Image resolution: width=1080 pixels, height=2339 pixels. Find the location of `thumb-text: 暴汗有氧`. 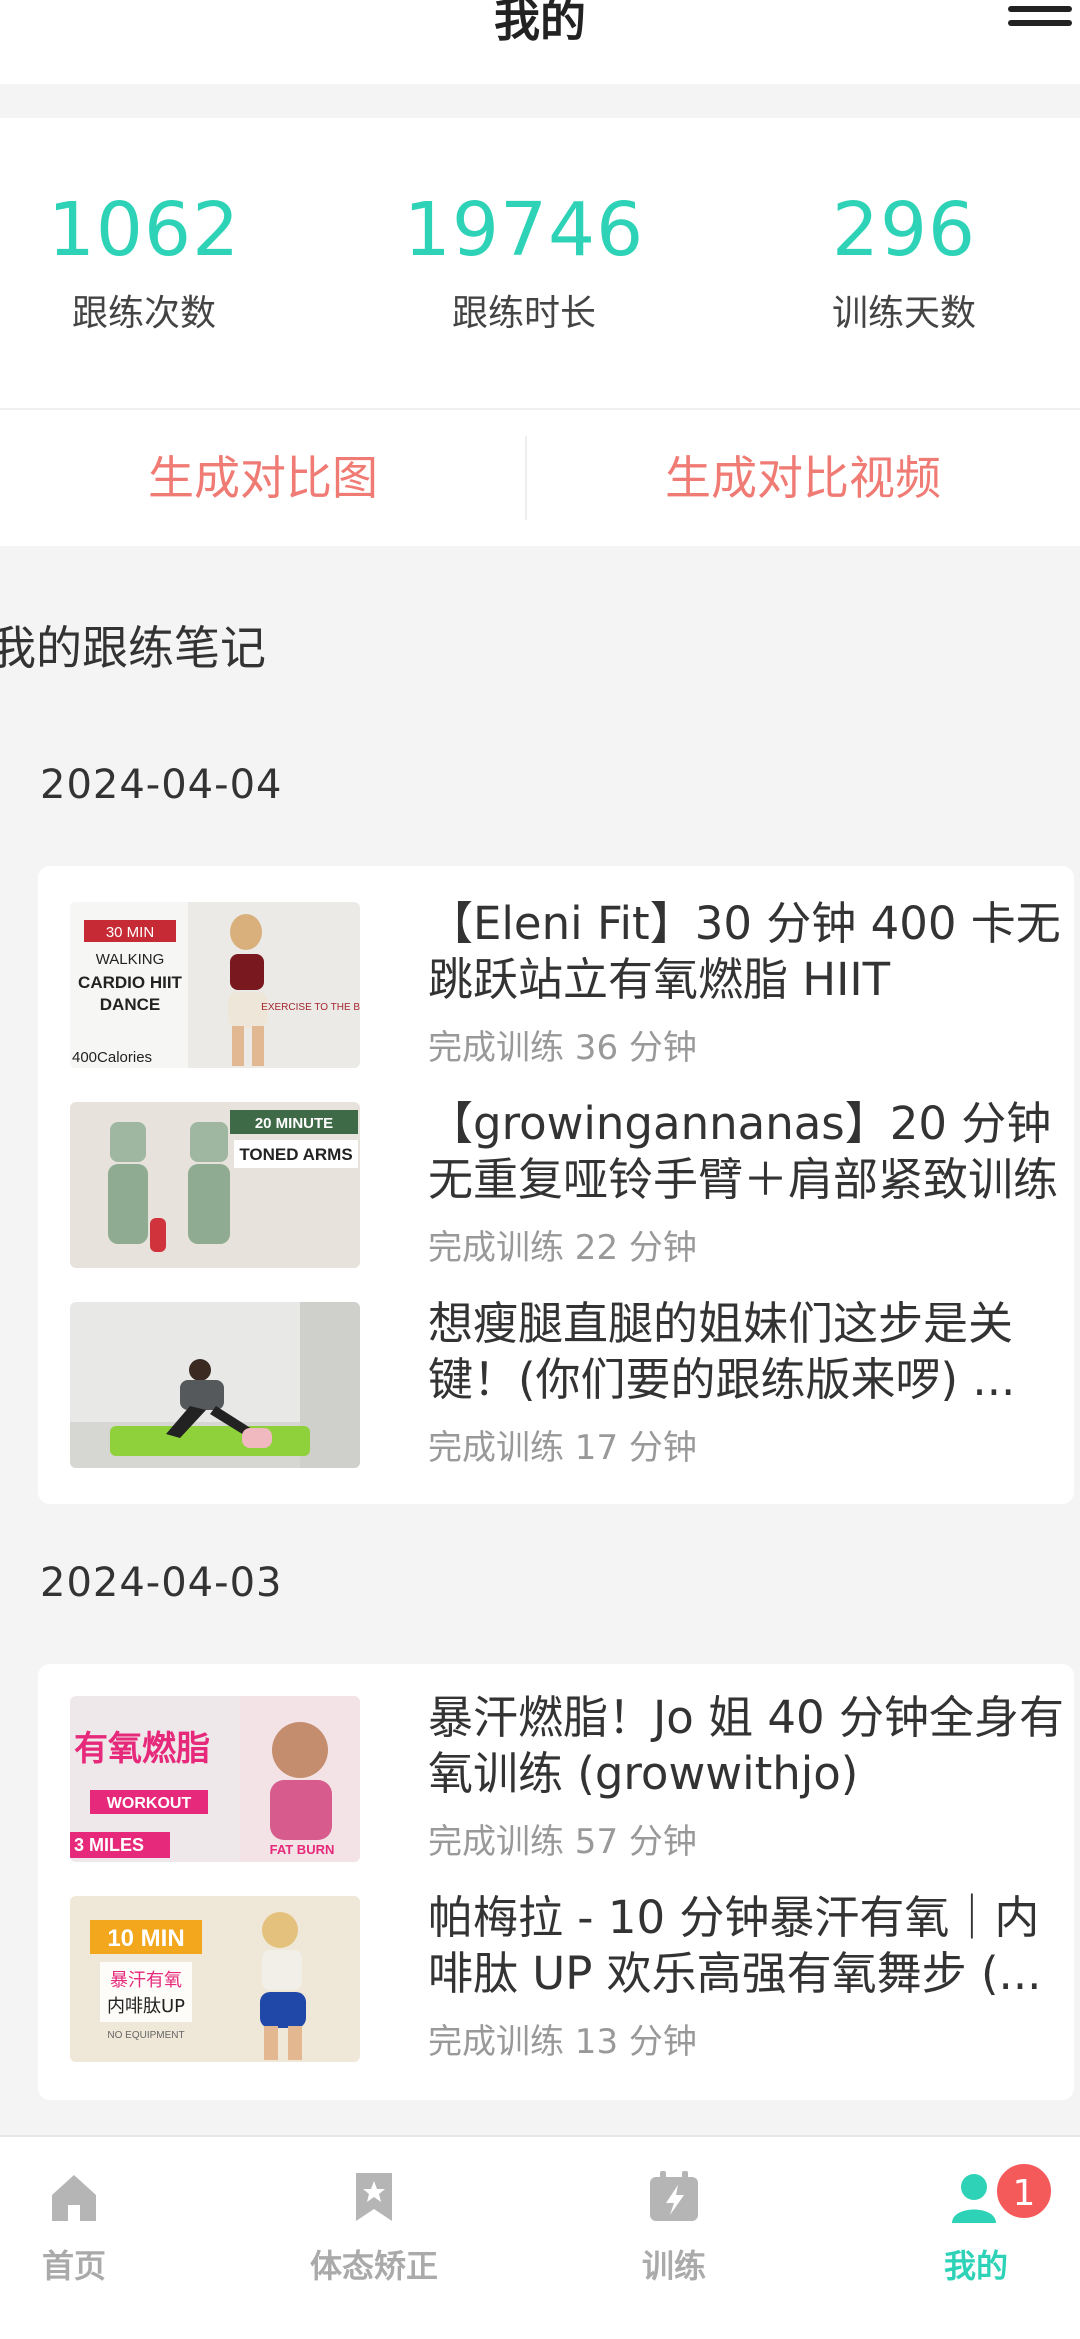

thumb-text: 暴汗有氧 is located at coordinates (146, 1980).